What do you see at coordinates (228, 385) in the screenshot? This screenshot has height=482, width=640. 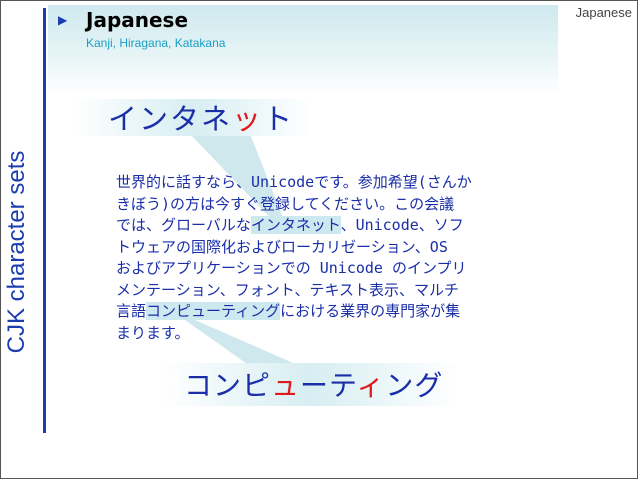 I see `bottom-callout-part: コンピ` at bounding box center [228, 385].